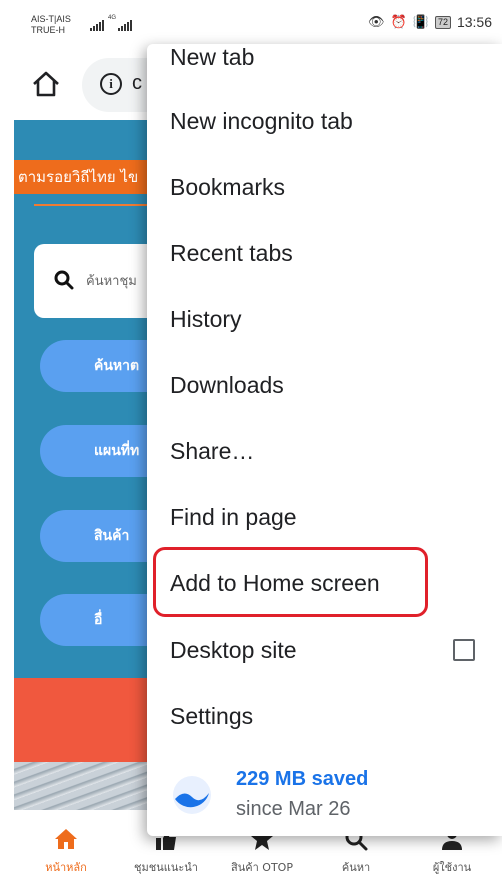 This screenshot has height=886, width=502. I want to click on carrier-line-1: AIS-T|AIS, so click(51, 19).